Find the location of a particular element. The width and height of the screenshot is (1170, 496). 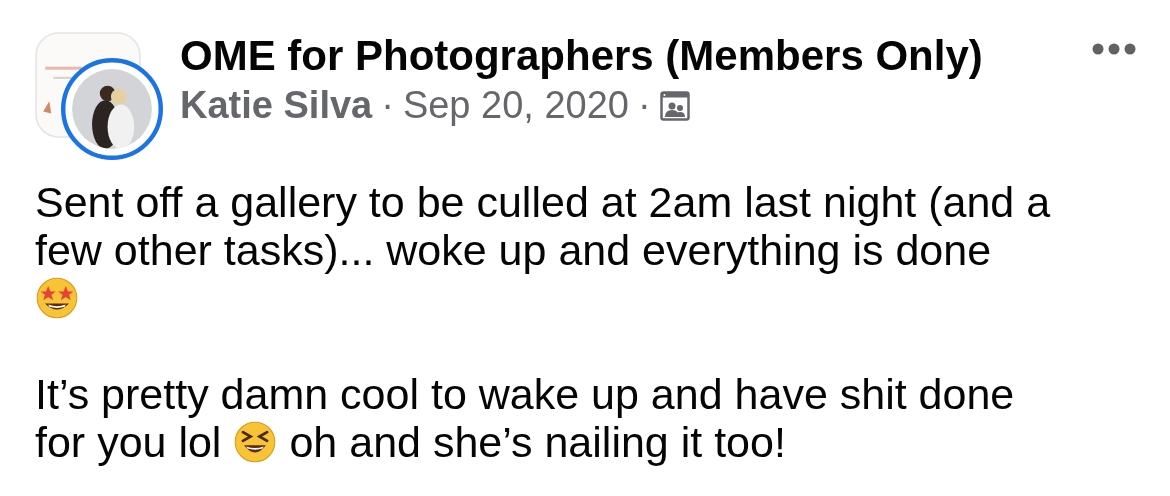

more-options-icon is located at coordinates (1114, 49).